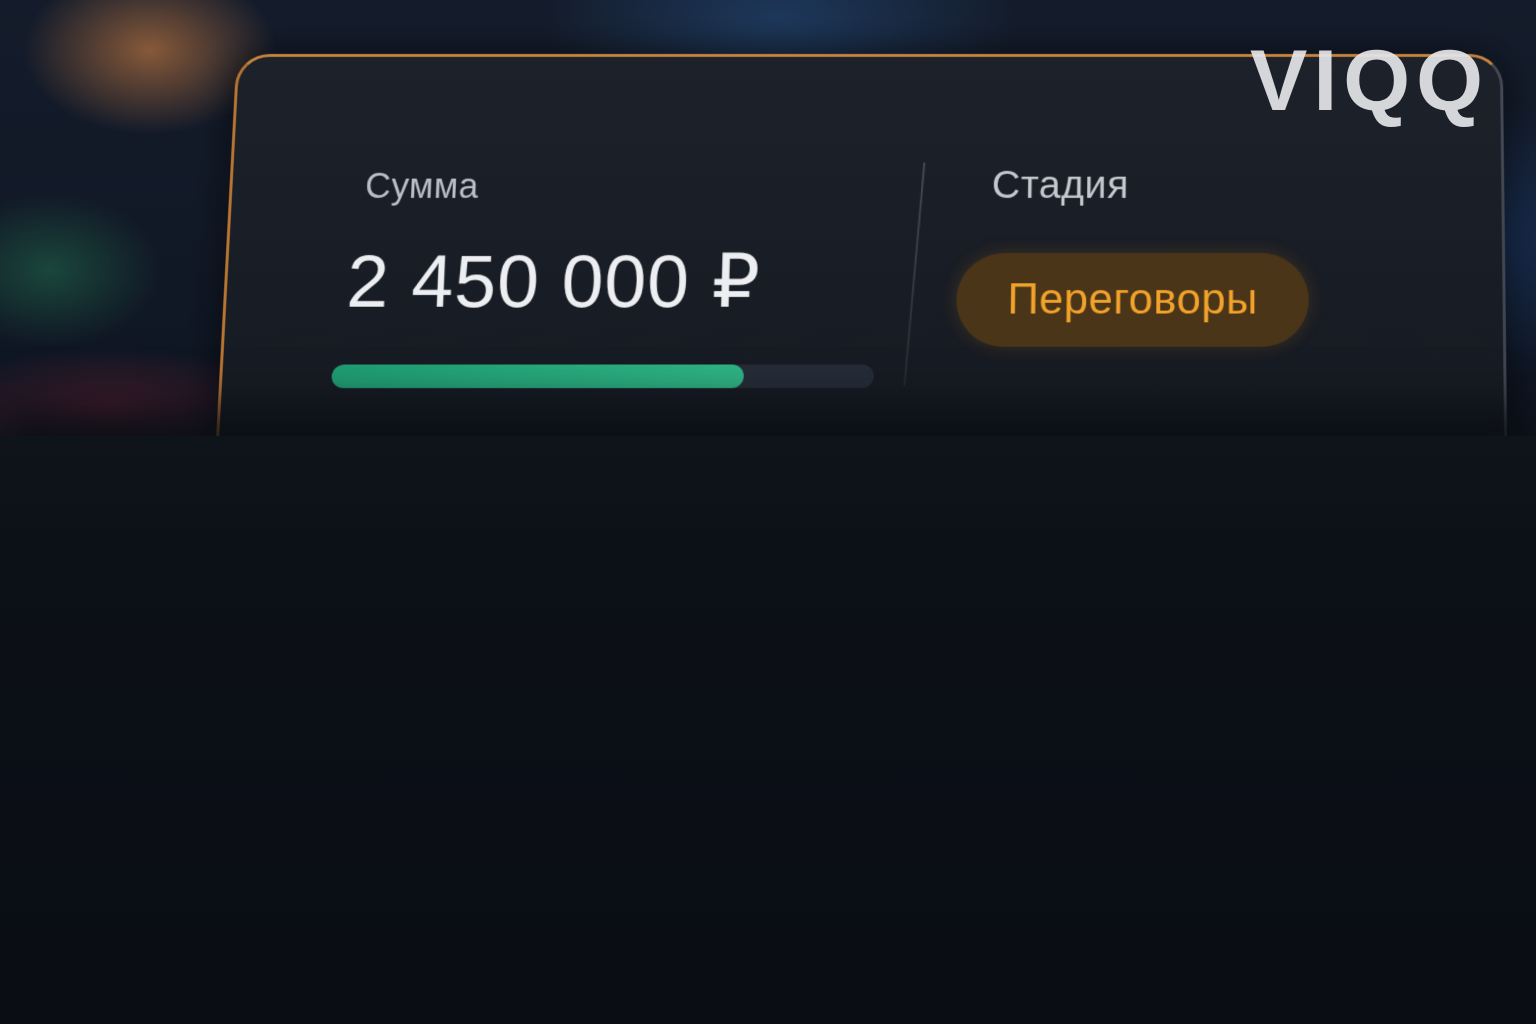 The width and height of the screenshot is (1536, 1024). Describe the element at coordinates (914, 274) in the screenshot. I see `divider` at that location.